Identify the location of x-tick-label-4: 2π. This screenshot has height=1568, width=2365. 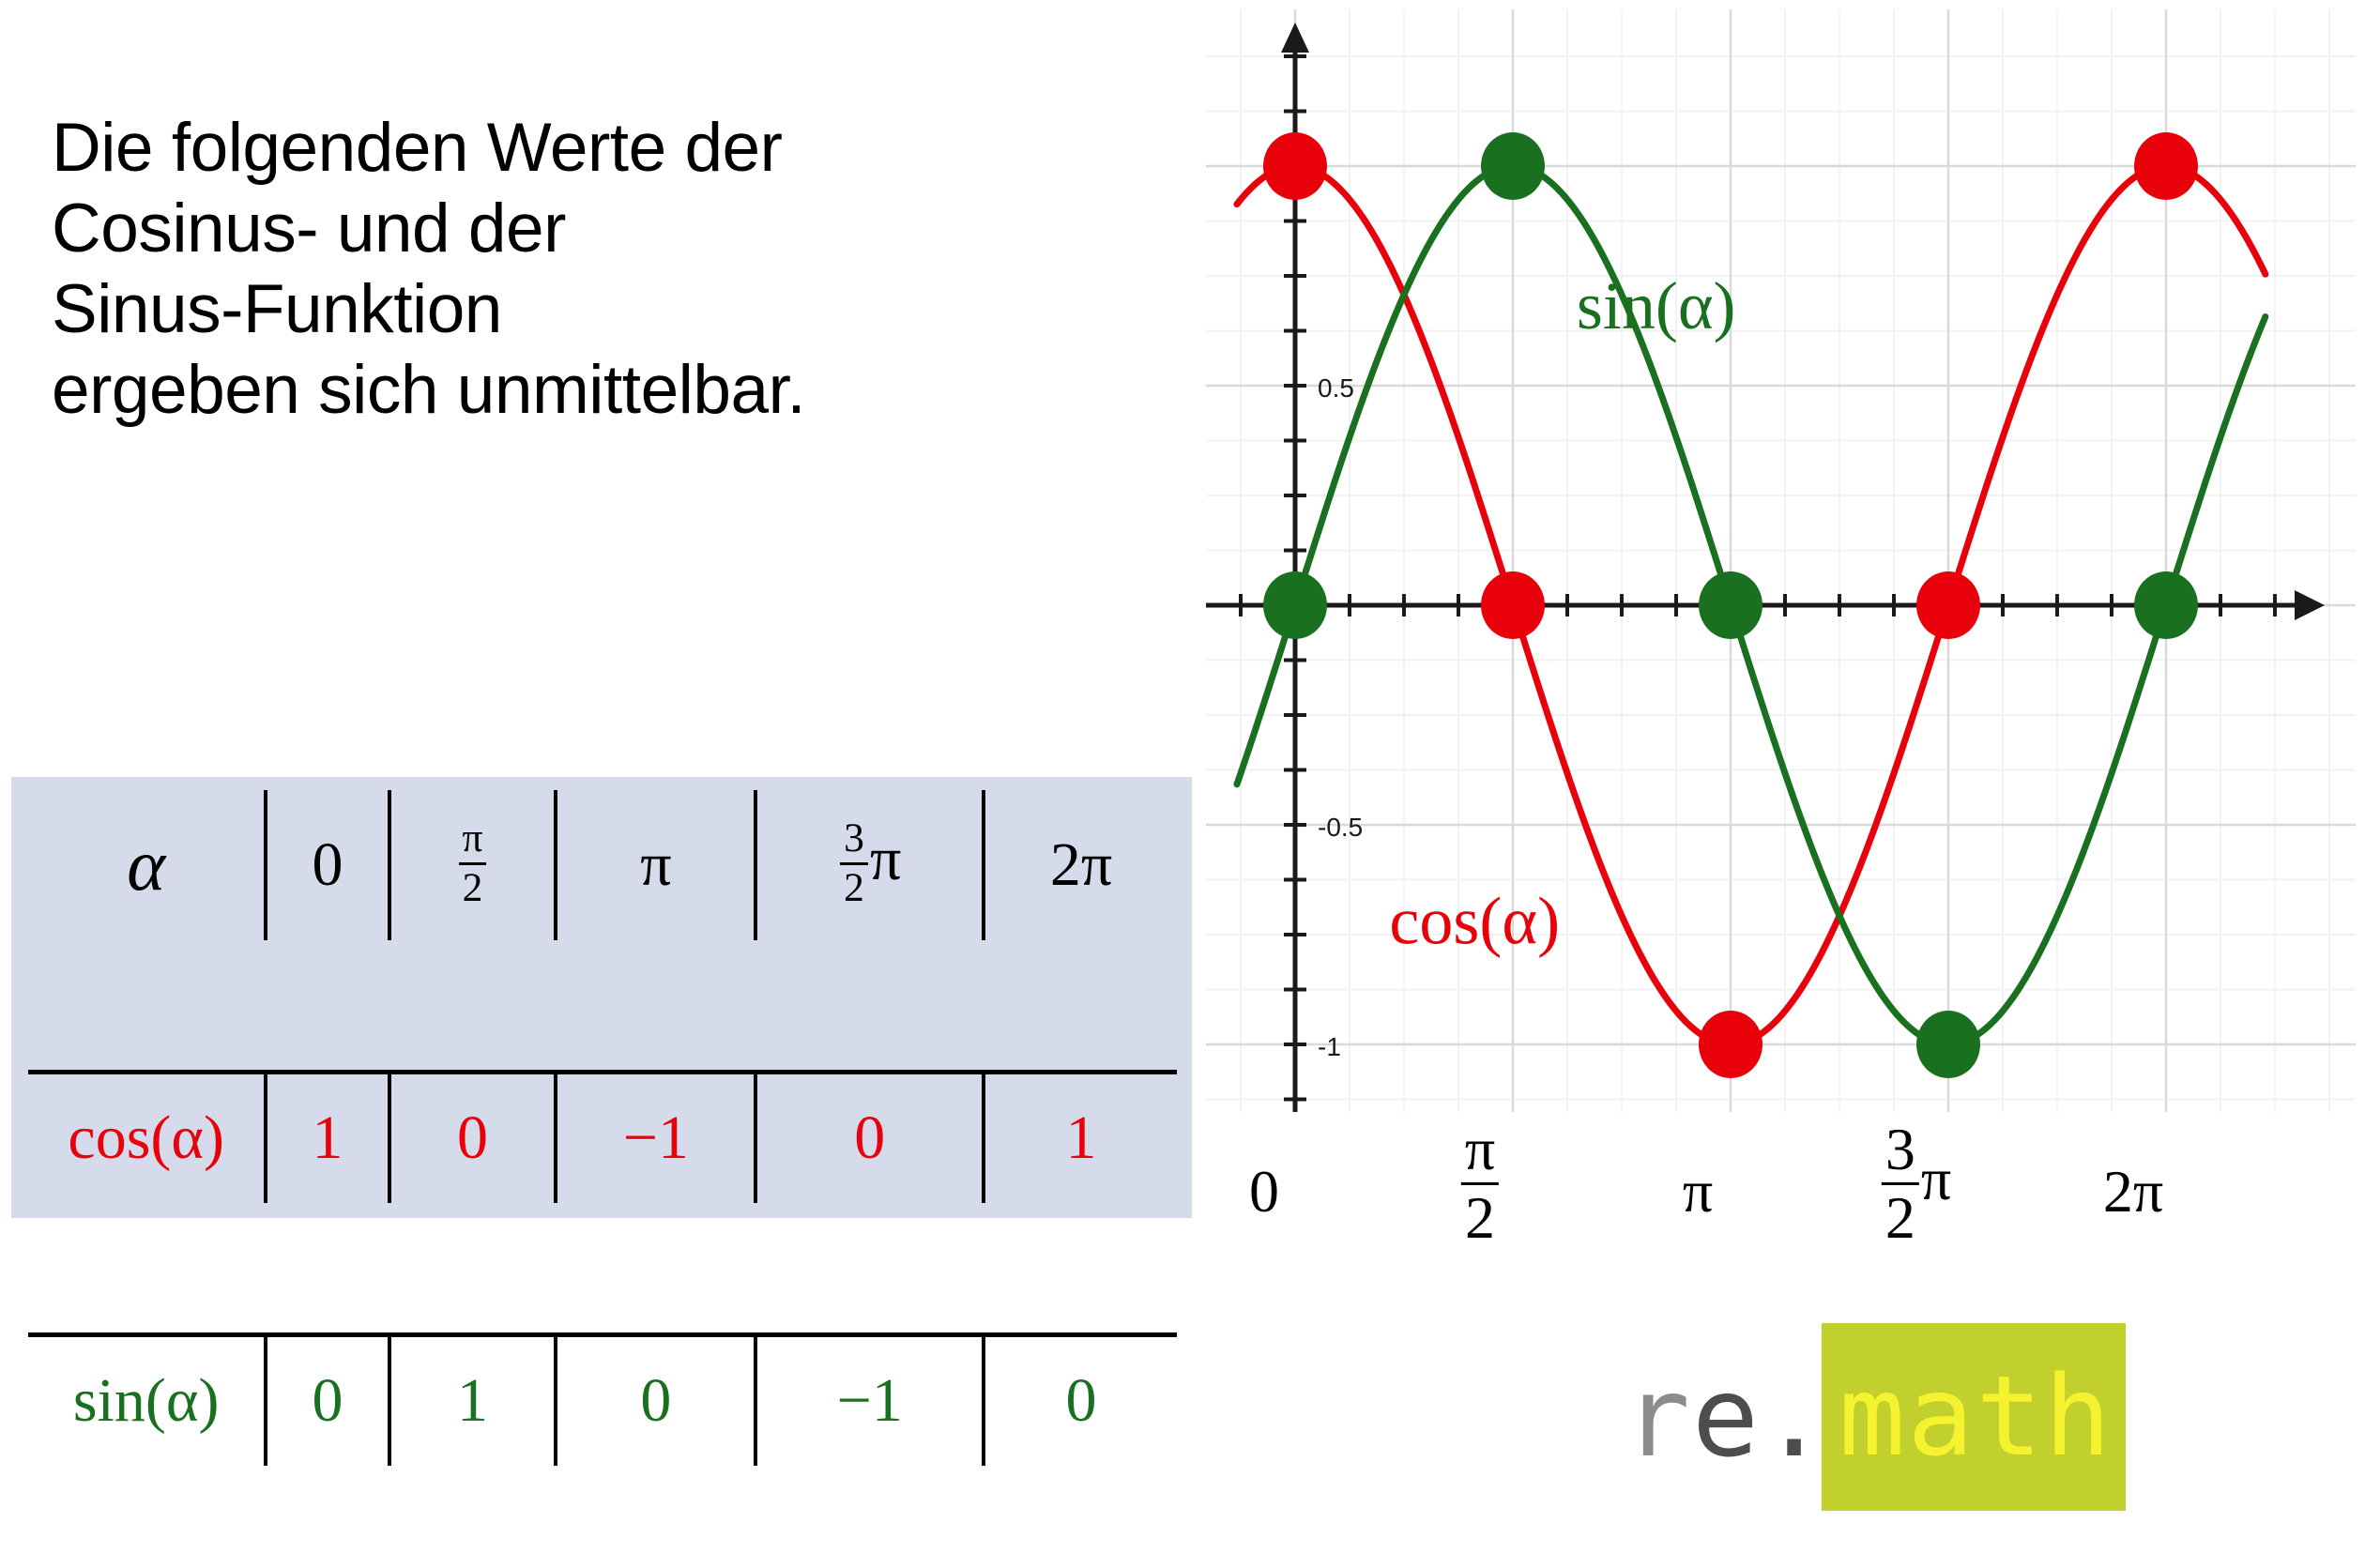
(2133, 1191).